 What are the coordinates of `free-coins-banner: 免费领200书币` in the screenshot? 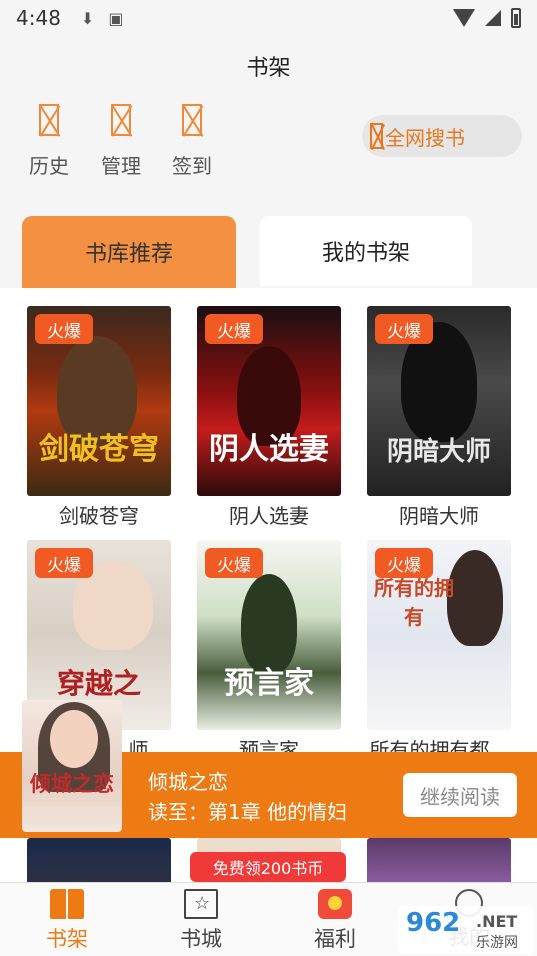 It's located at (268, 867).